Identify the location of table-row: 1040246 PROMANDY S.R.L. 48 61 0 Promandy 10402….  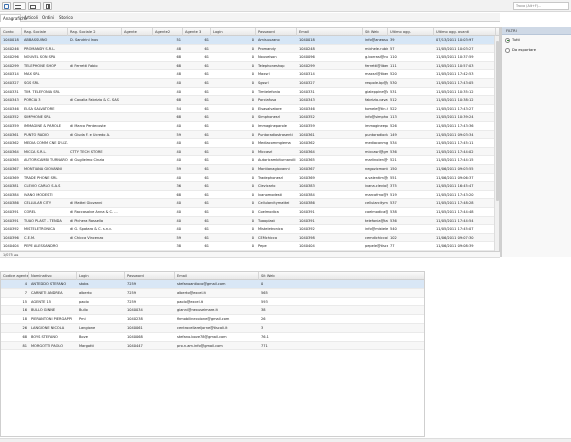
(250, 49).